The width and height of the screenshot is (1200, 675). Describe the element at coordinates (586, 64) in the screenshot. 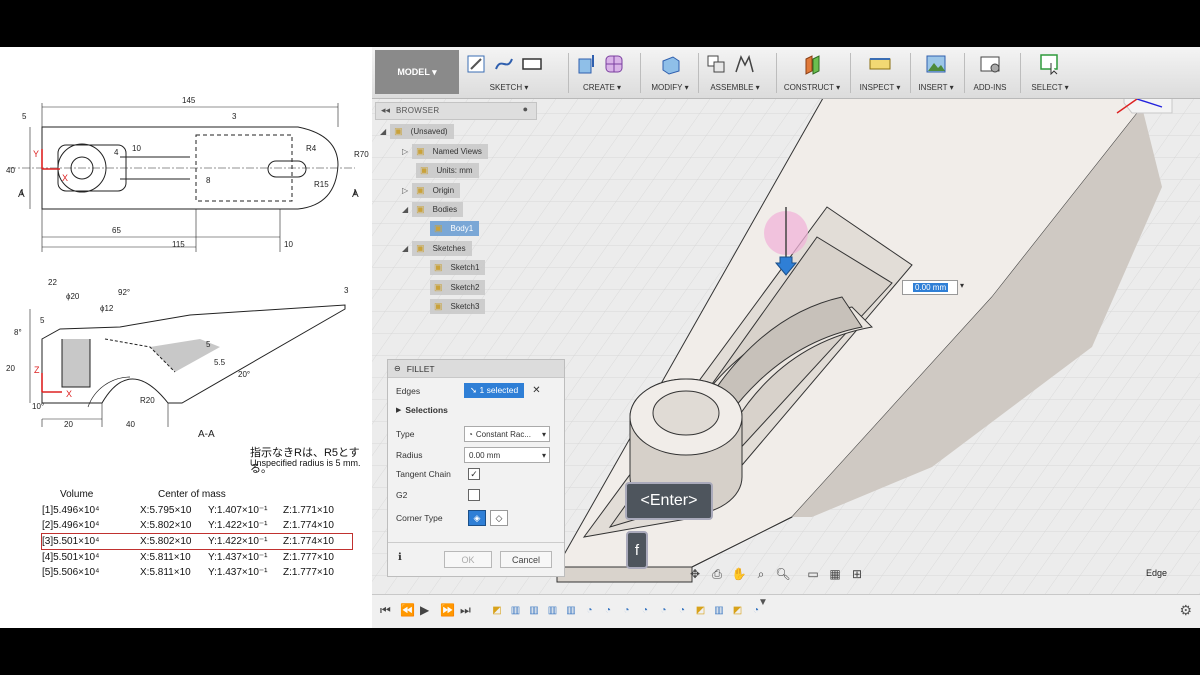

I see `extrude-icon` at that location.